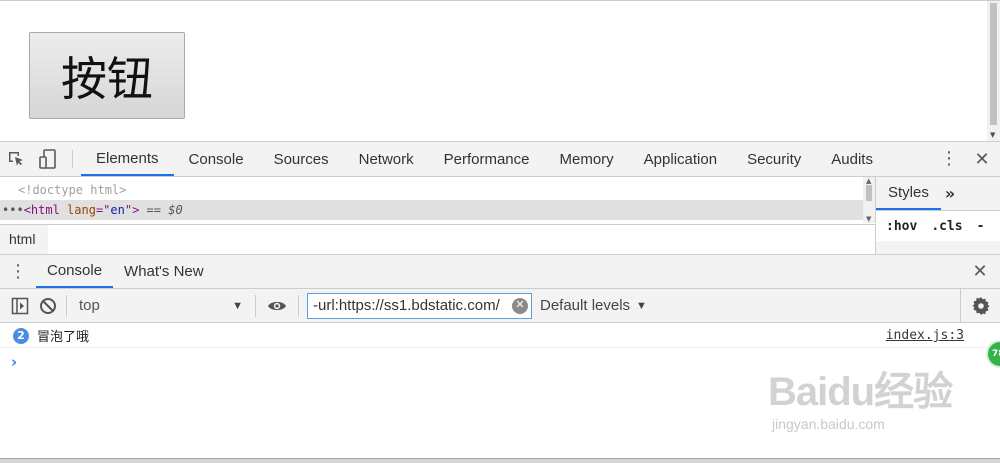  I want to click on node-ellipsis: •••, so click(13, 210).